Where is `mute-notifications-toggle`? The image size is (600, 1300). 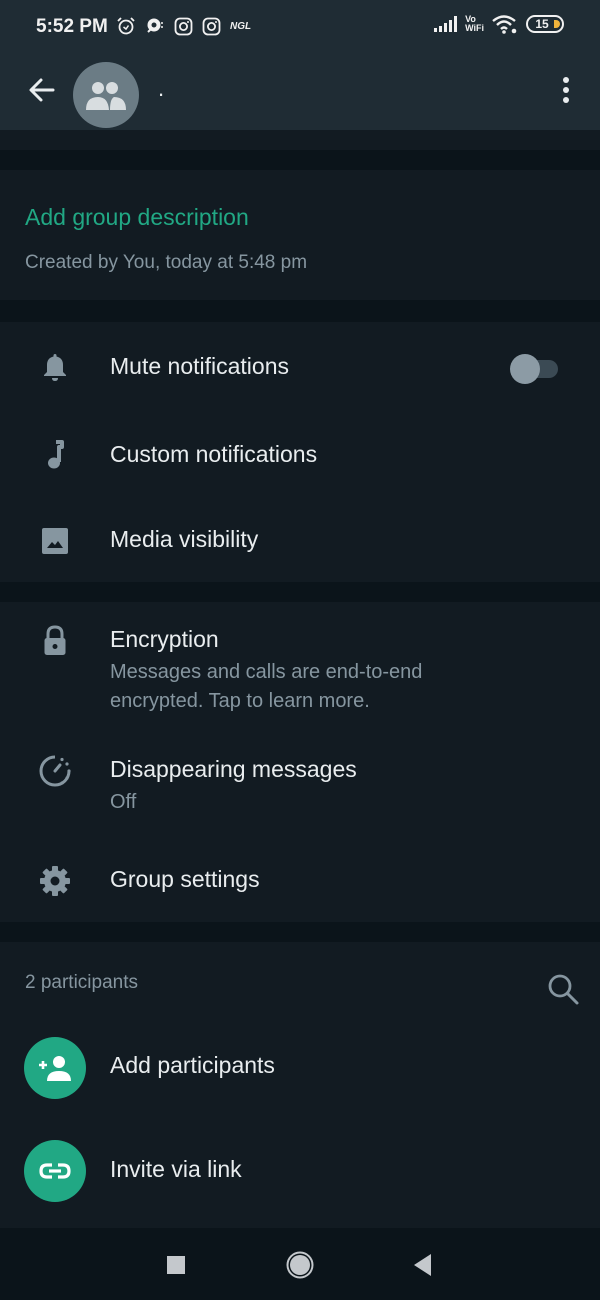
mute-notifications-toggle is located at coordinates (534, 368).